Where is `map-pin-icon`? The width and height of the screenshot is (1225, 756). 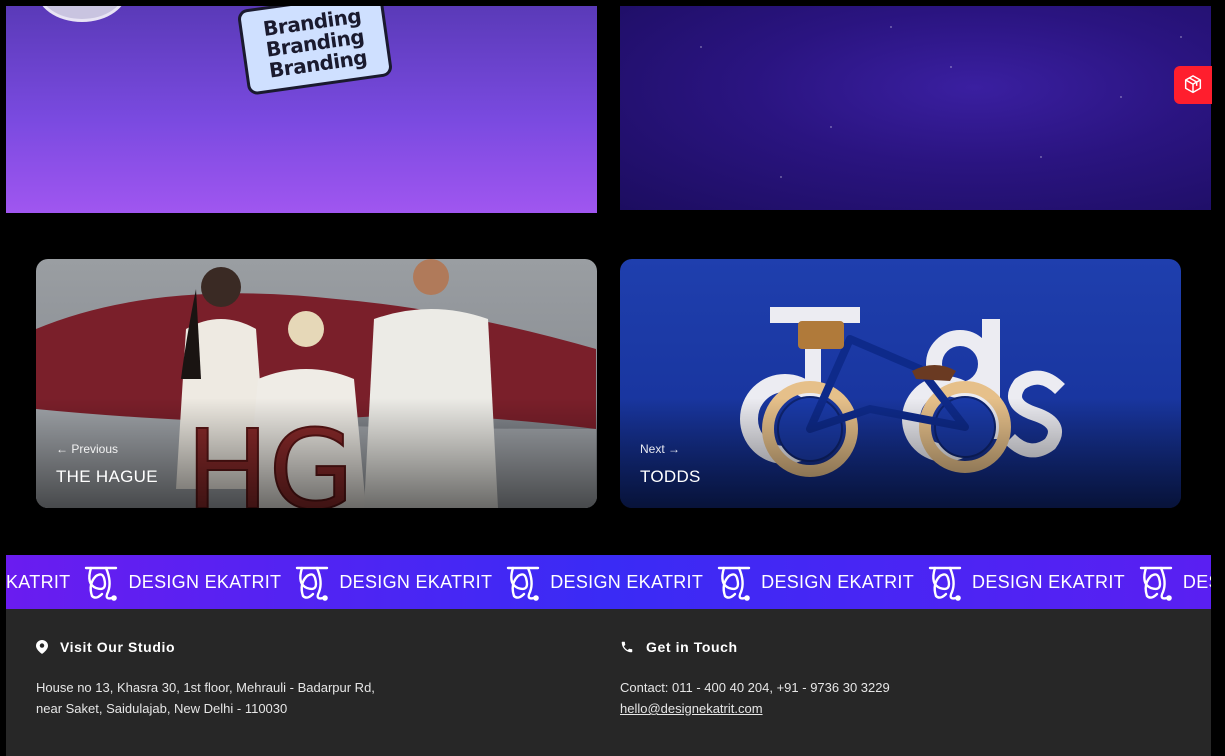
map-pin-icon is located at coordinates (42, 647).